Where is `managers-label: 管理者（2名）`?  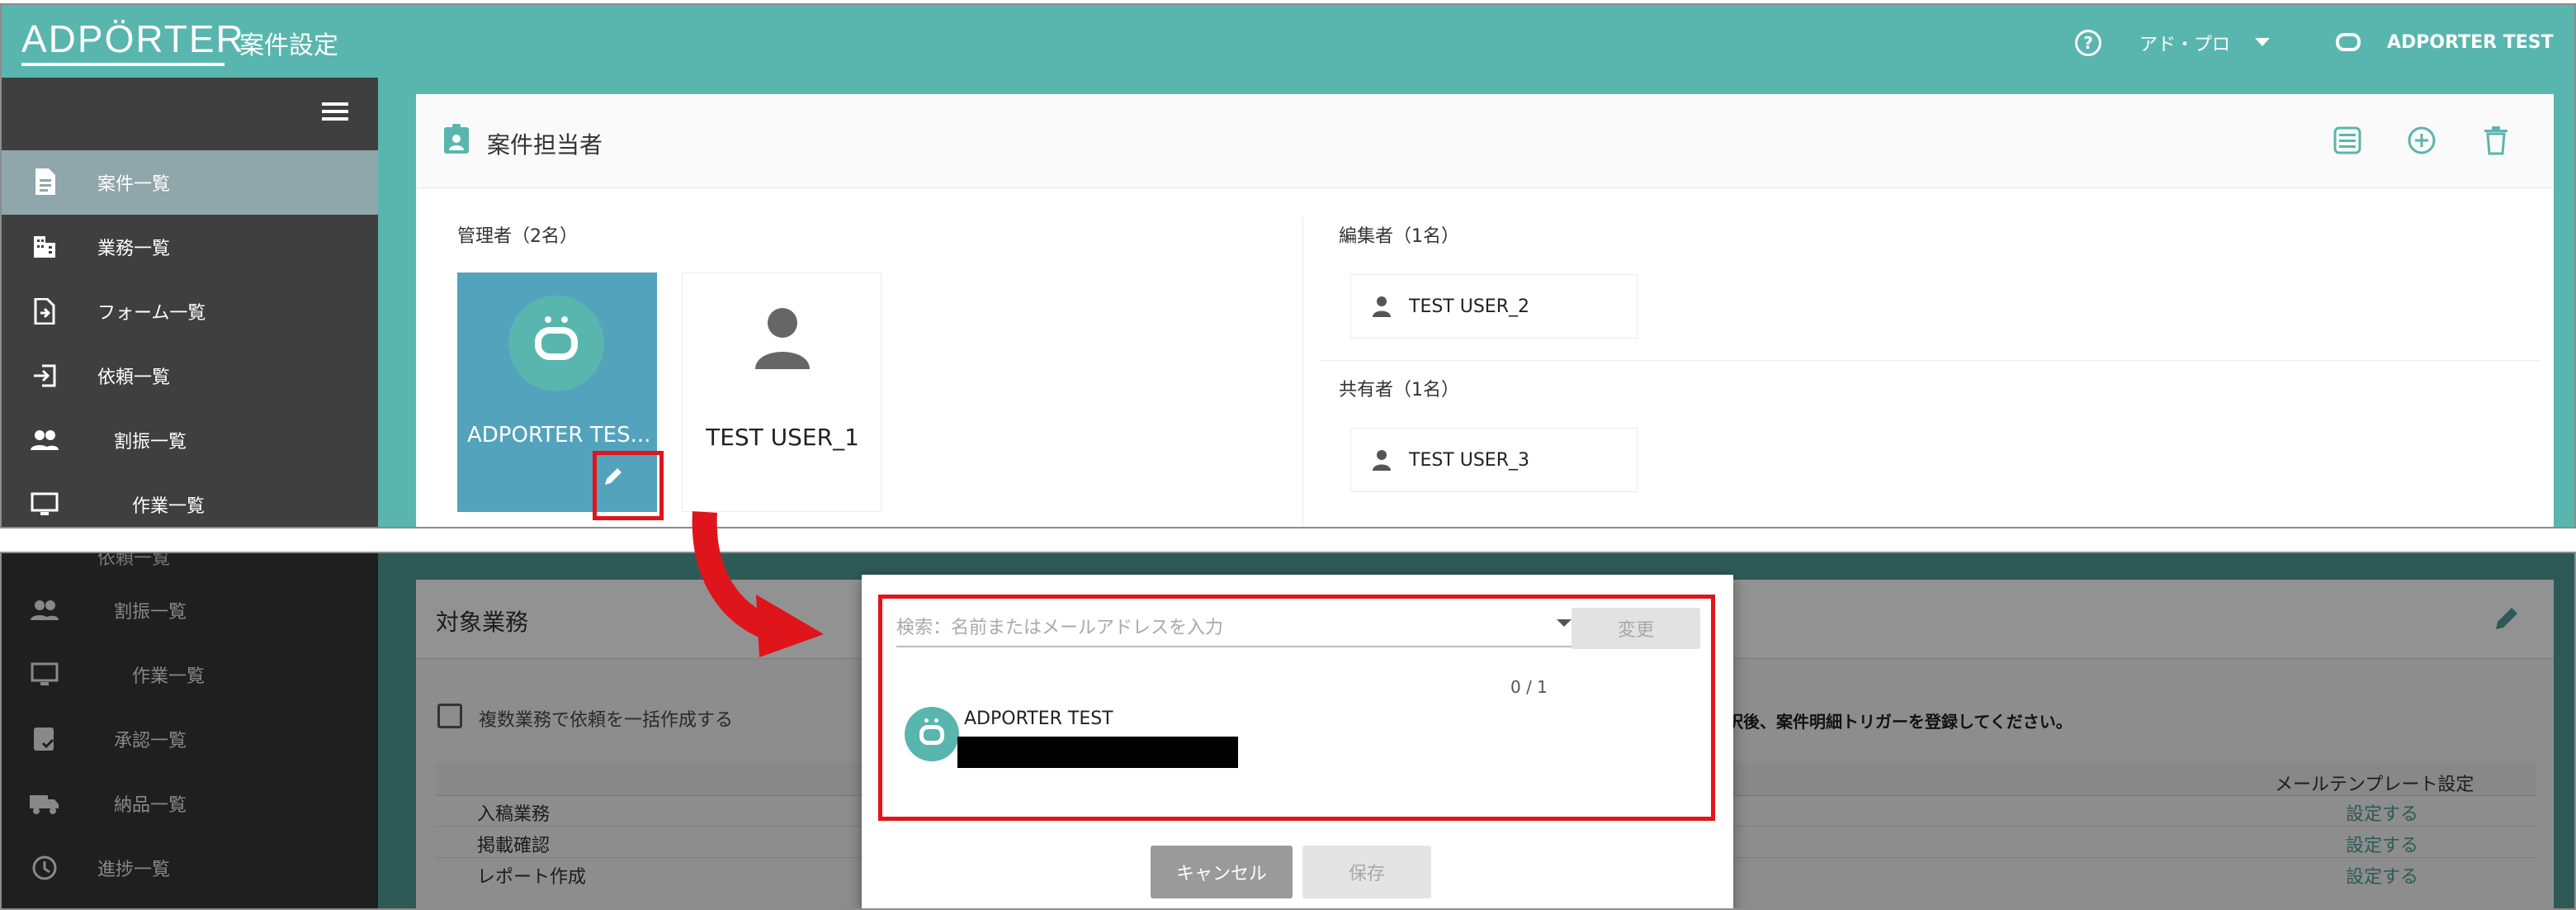
managers-label: 管理者（2名） is located at coordinates (517, 236).